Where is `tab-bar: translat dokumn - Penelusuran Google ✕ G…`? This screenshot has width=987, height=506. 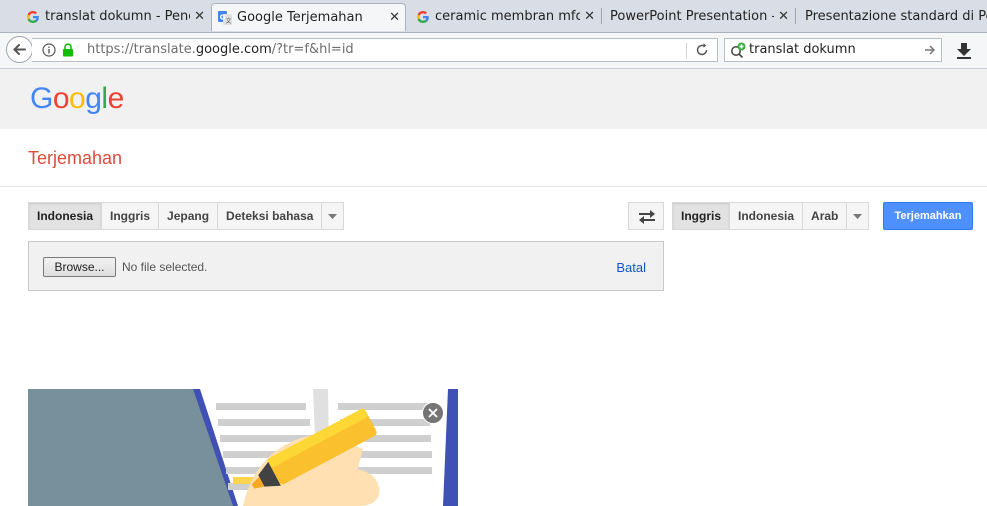
tab-bar: translat dokumn - Penelusuran Google ✕ G… is located at coordinates (493, 16).